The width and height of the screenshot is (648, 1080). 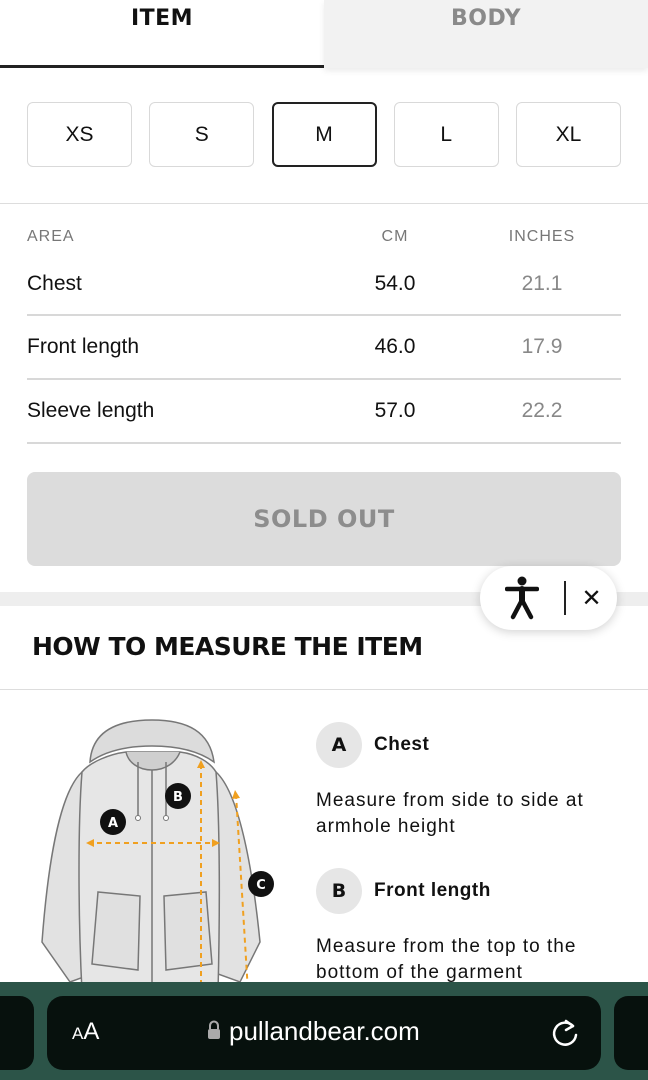 What do you see at coordinates (54, 283) in the screenshot?
I see `row-area: Chest` at bounding box center [54, 283].